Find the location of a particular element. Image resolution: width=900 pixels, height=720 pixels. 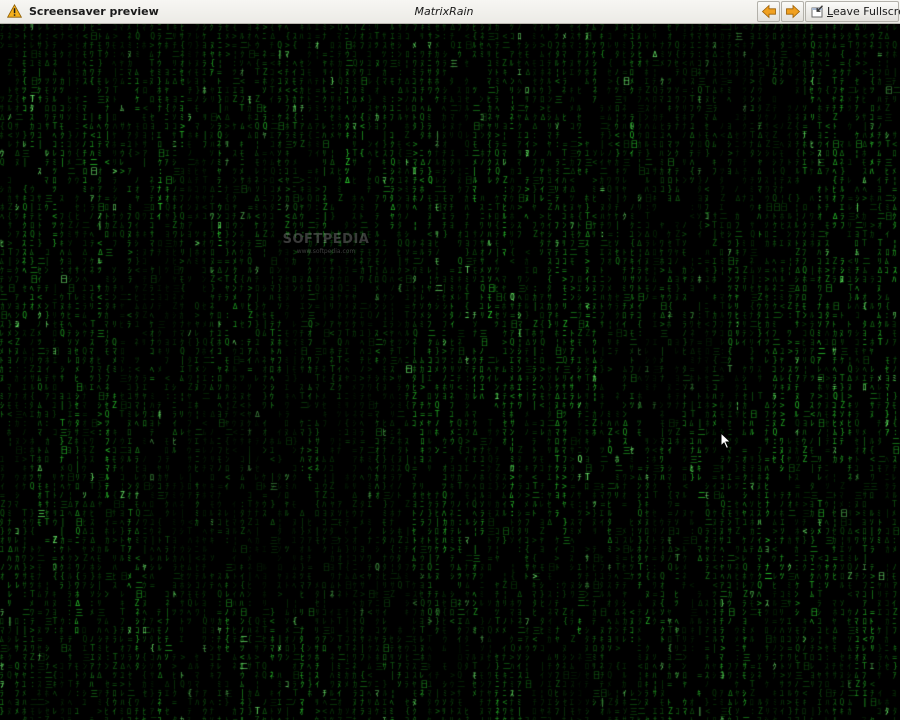

previous-screensaver-button is located at coordinates (768, 11).